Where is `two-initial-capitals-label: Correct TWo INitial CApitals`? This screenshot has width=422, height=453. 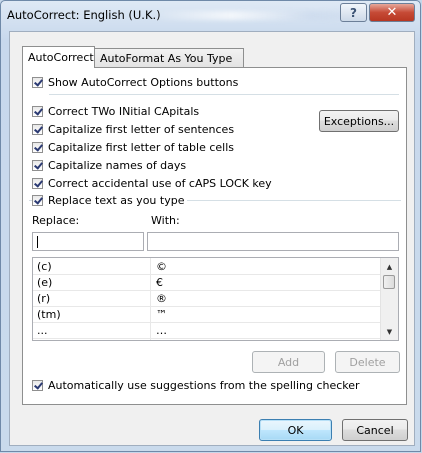
two-initial-capitals-label: Correct TWo INitial CApitals is located at coordinates (124, 111).